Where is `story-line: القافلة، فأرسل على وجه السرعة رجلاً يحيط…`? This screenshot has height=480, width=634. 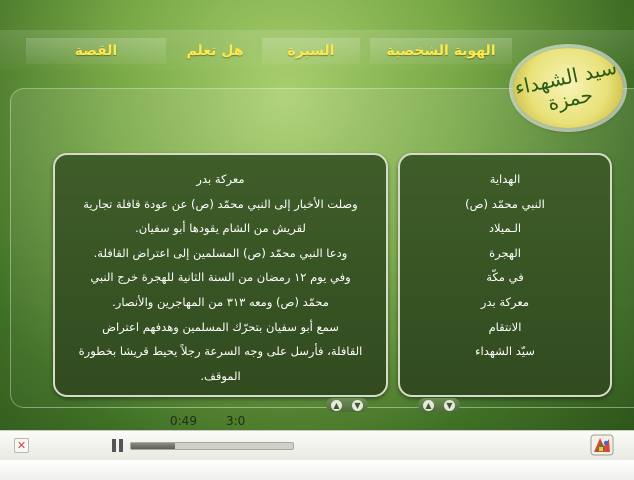 story-line: القافلة، فأرسل على وجه السرعة رجلاً يحيط… is located at coordinates (220, 351).